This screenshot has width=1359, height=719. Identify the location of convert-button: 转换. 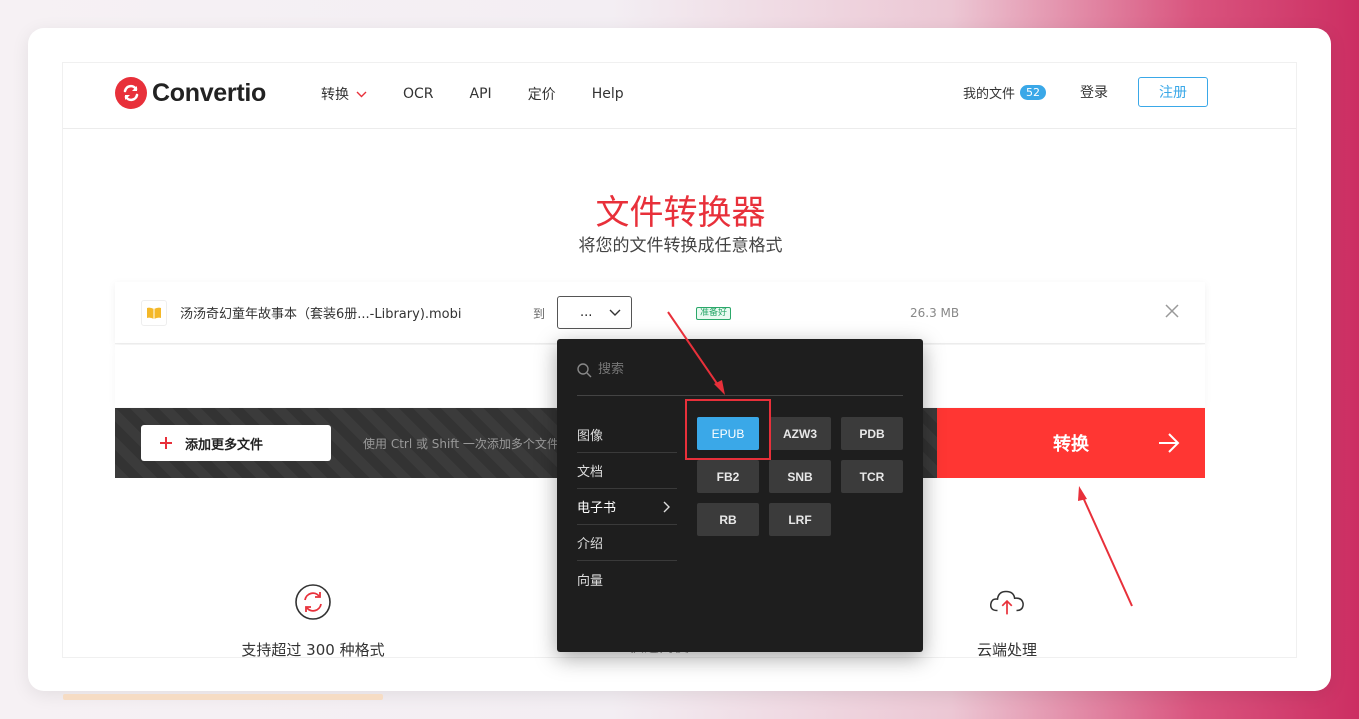
(1071, 443).